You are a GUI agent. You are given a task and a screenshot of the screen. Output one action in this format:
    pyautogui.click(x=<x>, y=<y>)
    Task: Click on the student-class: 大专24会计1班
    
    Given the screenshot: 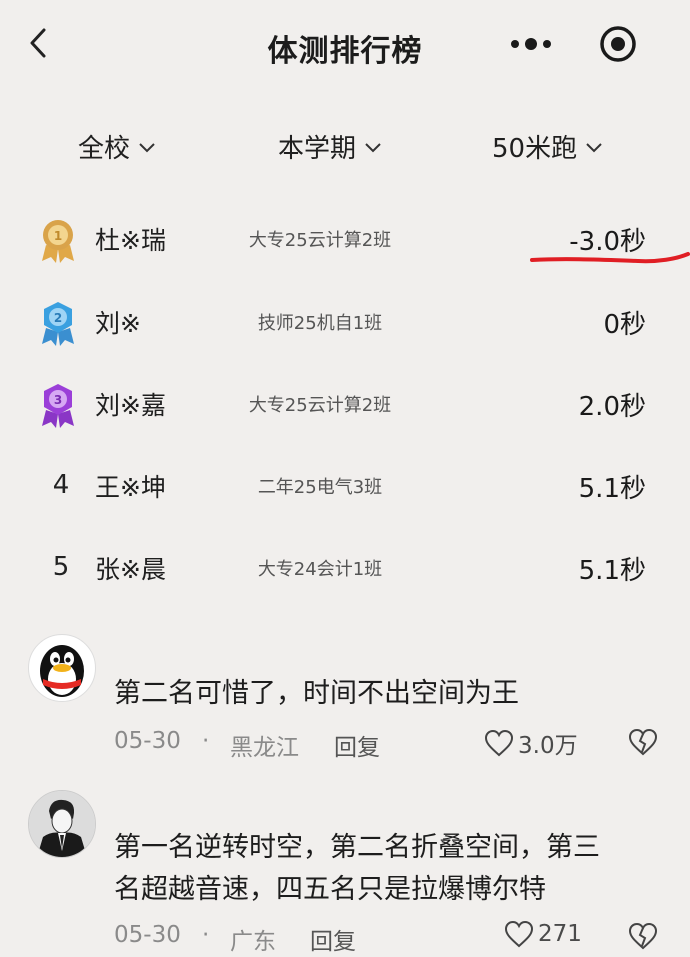 What is the action you would take?
    pyautogui.click(x=320, y=569)
    